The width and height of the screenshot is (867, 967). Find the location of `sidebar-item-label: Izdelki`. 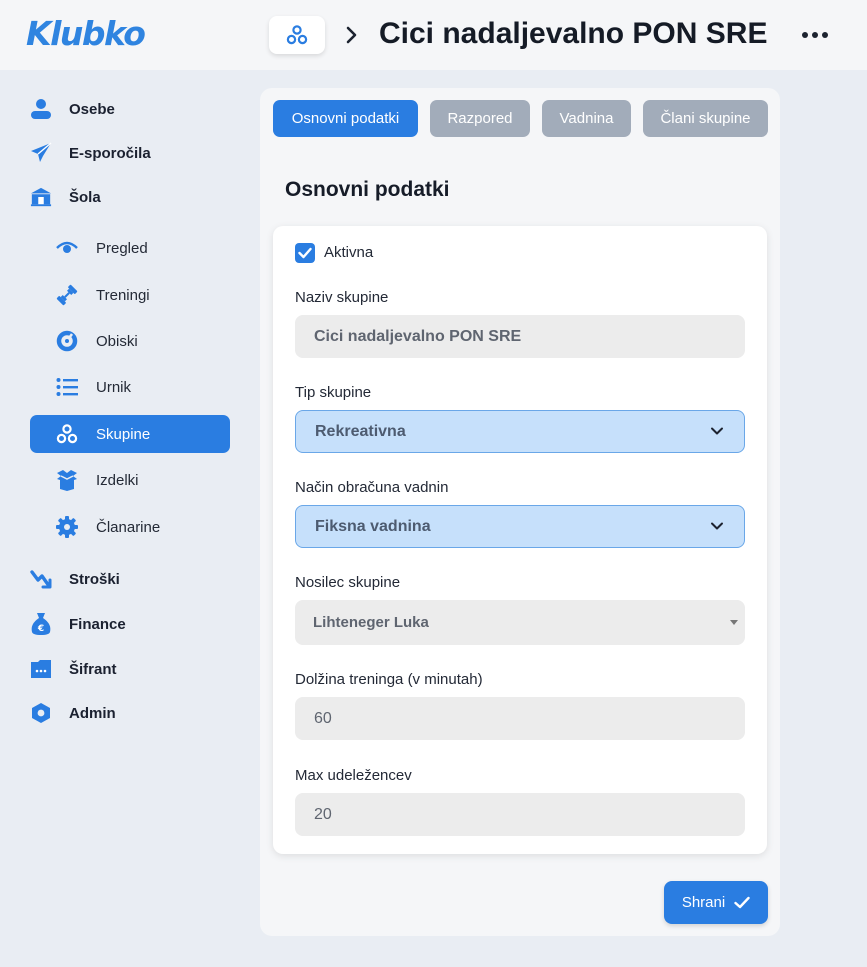

sidebar-item-label: Izdelki is located at coordinates (117, 480).